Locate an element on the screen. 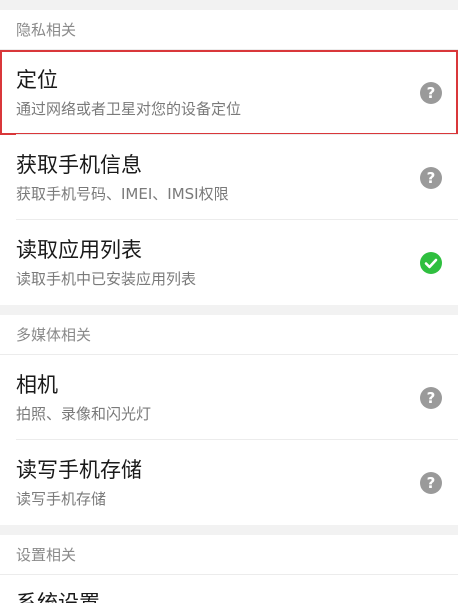 This screenshot has width=458, height=603. section-header-multimedia: 多媒体相关 is located at coordinates (229, 335).